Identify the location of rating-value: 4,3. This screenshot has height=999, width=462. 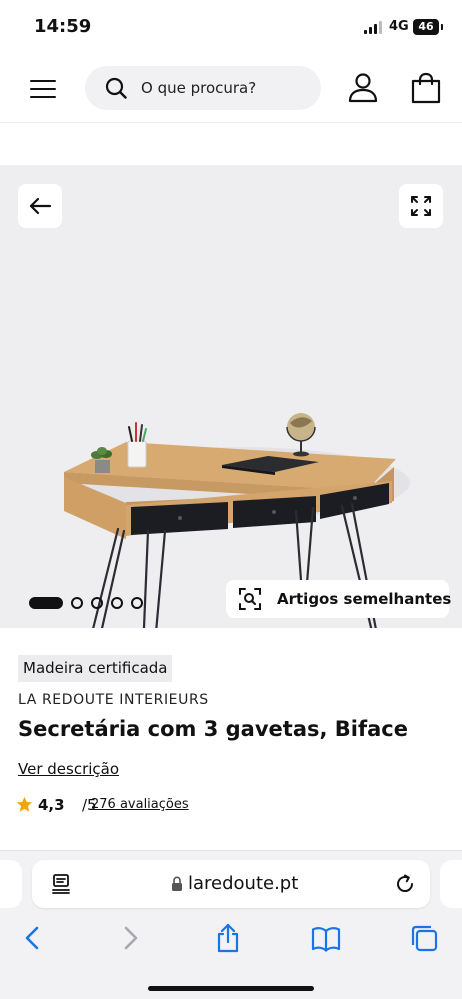
(51, 805).